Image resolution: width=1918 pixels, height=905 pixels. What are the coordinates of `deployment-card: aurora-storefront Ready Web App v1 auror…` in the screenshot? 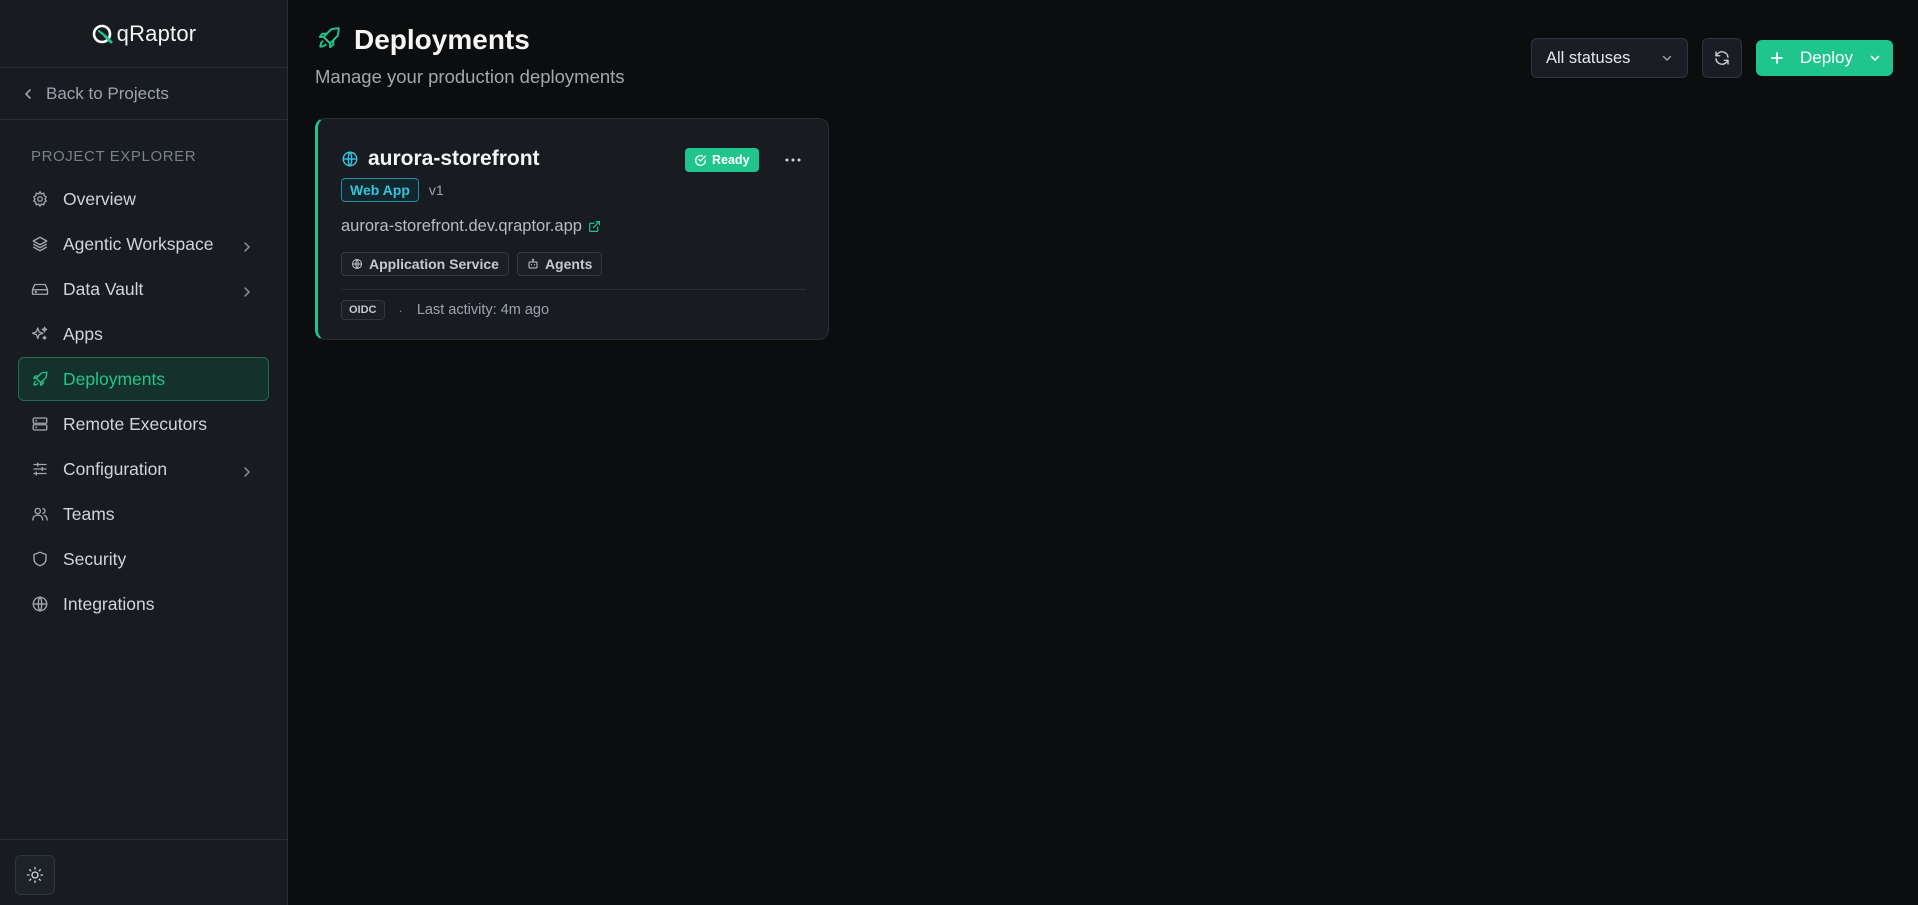 It's located at (572, 229).